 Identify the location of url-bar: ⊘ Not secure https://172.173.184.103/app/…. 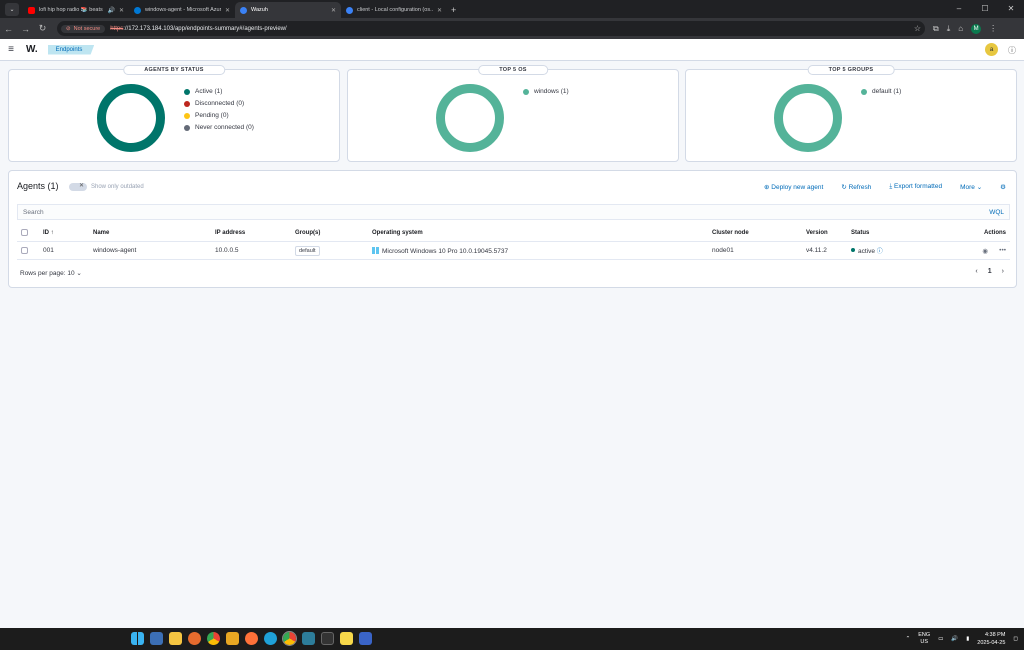
(491, 28).